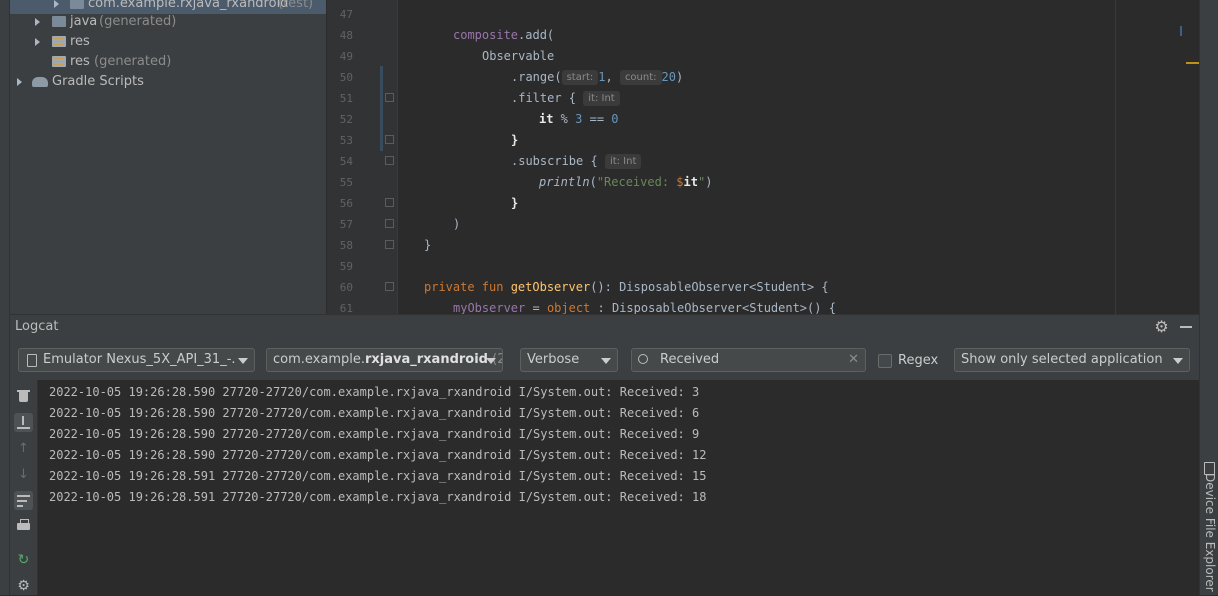 The image size is (1218, 596). What do you see at coordinates (518, 56) in the screenshot?
I see `code-line-49: Observable` at bounding box center [518, 56].